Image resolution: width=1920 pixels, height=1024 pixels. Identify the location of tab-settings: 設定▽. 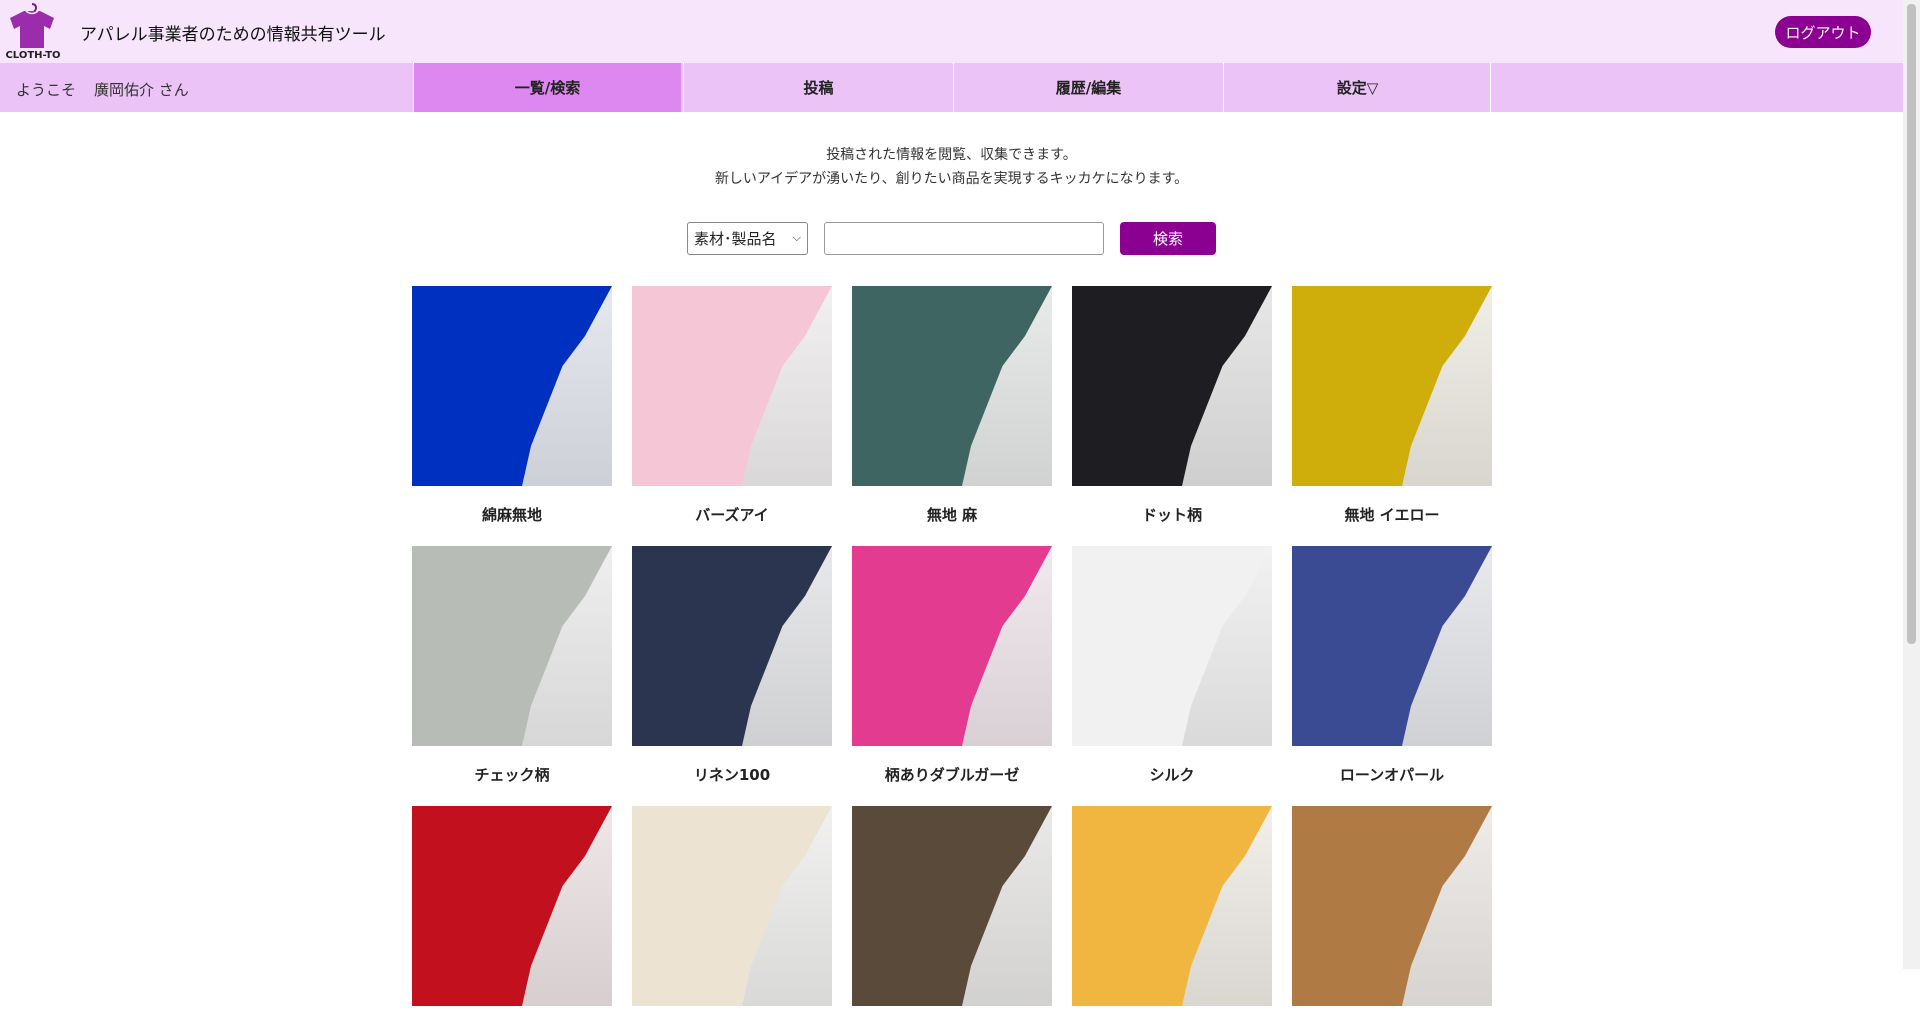
(1357, 87).